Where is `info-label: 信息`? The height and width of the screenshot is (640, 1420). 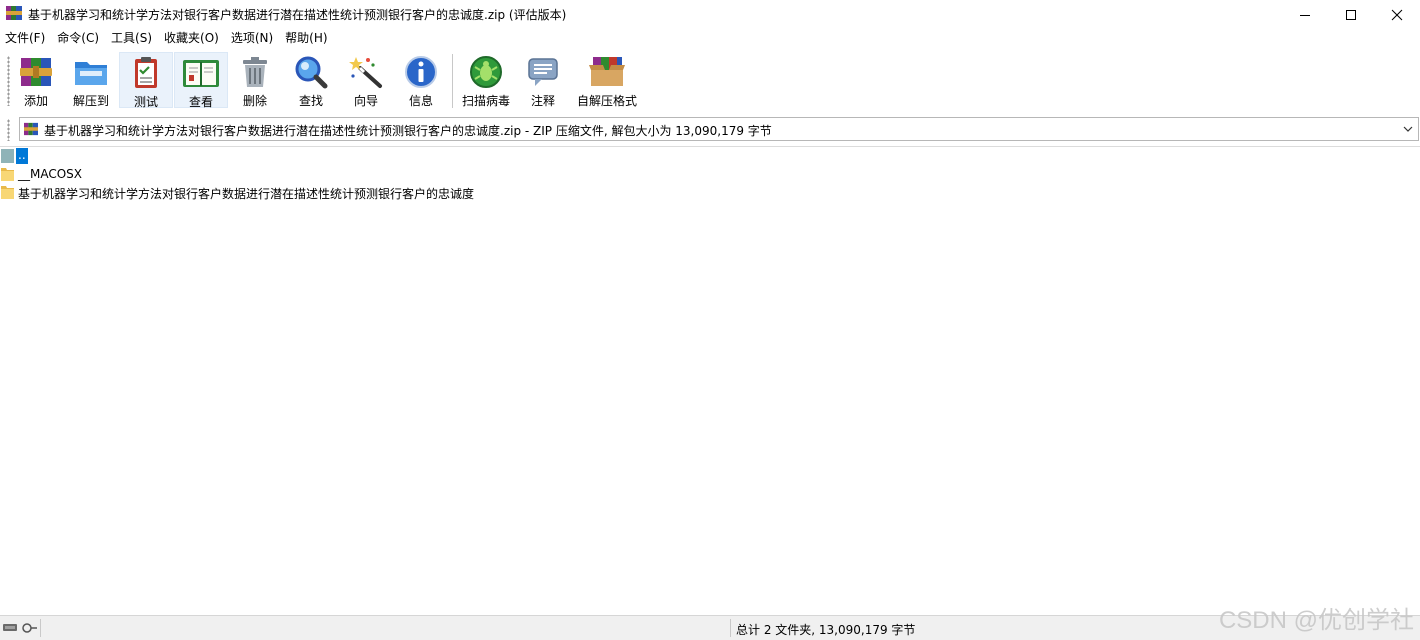 info-label: 信息 is located at coordinates (420, 101).